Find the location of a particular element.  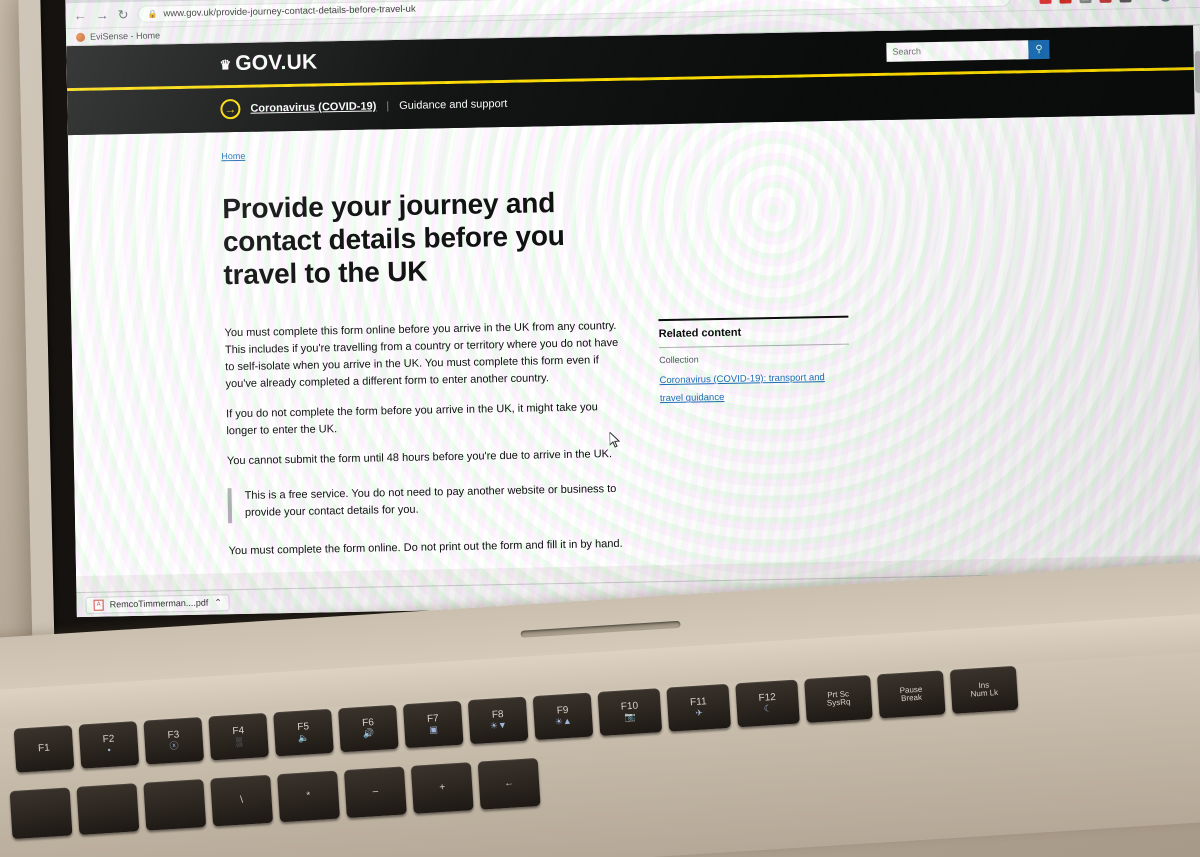

scrollbar-thumb is located at coordinates (1197, 72).